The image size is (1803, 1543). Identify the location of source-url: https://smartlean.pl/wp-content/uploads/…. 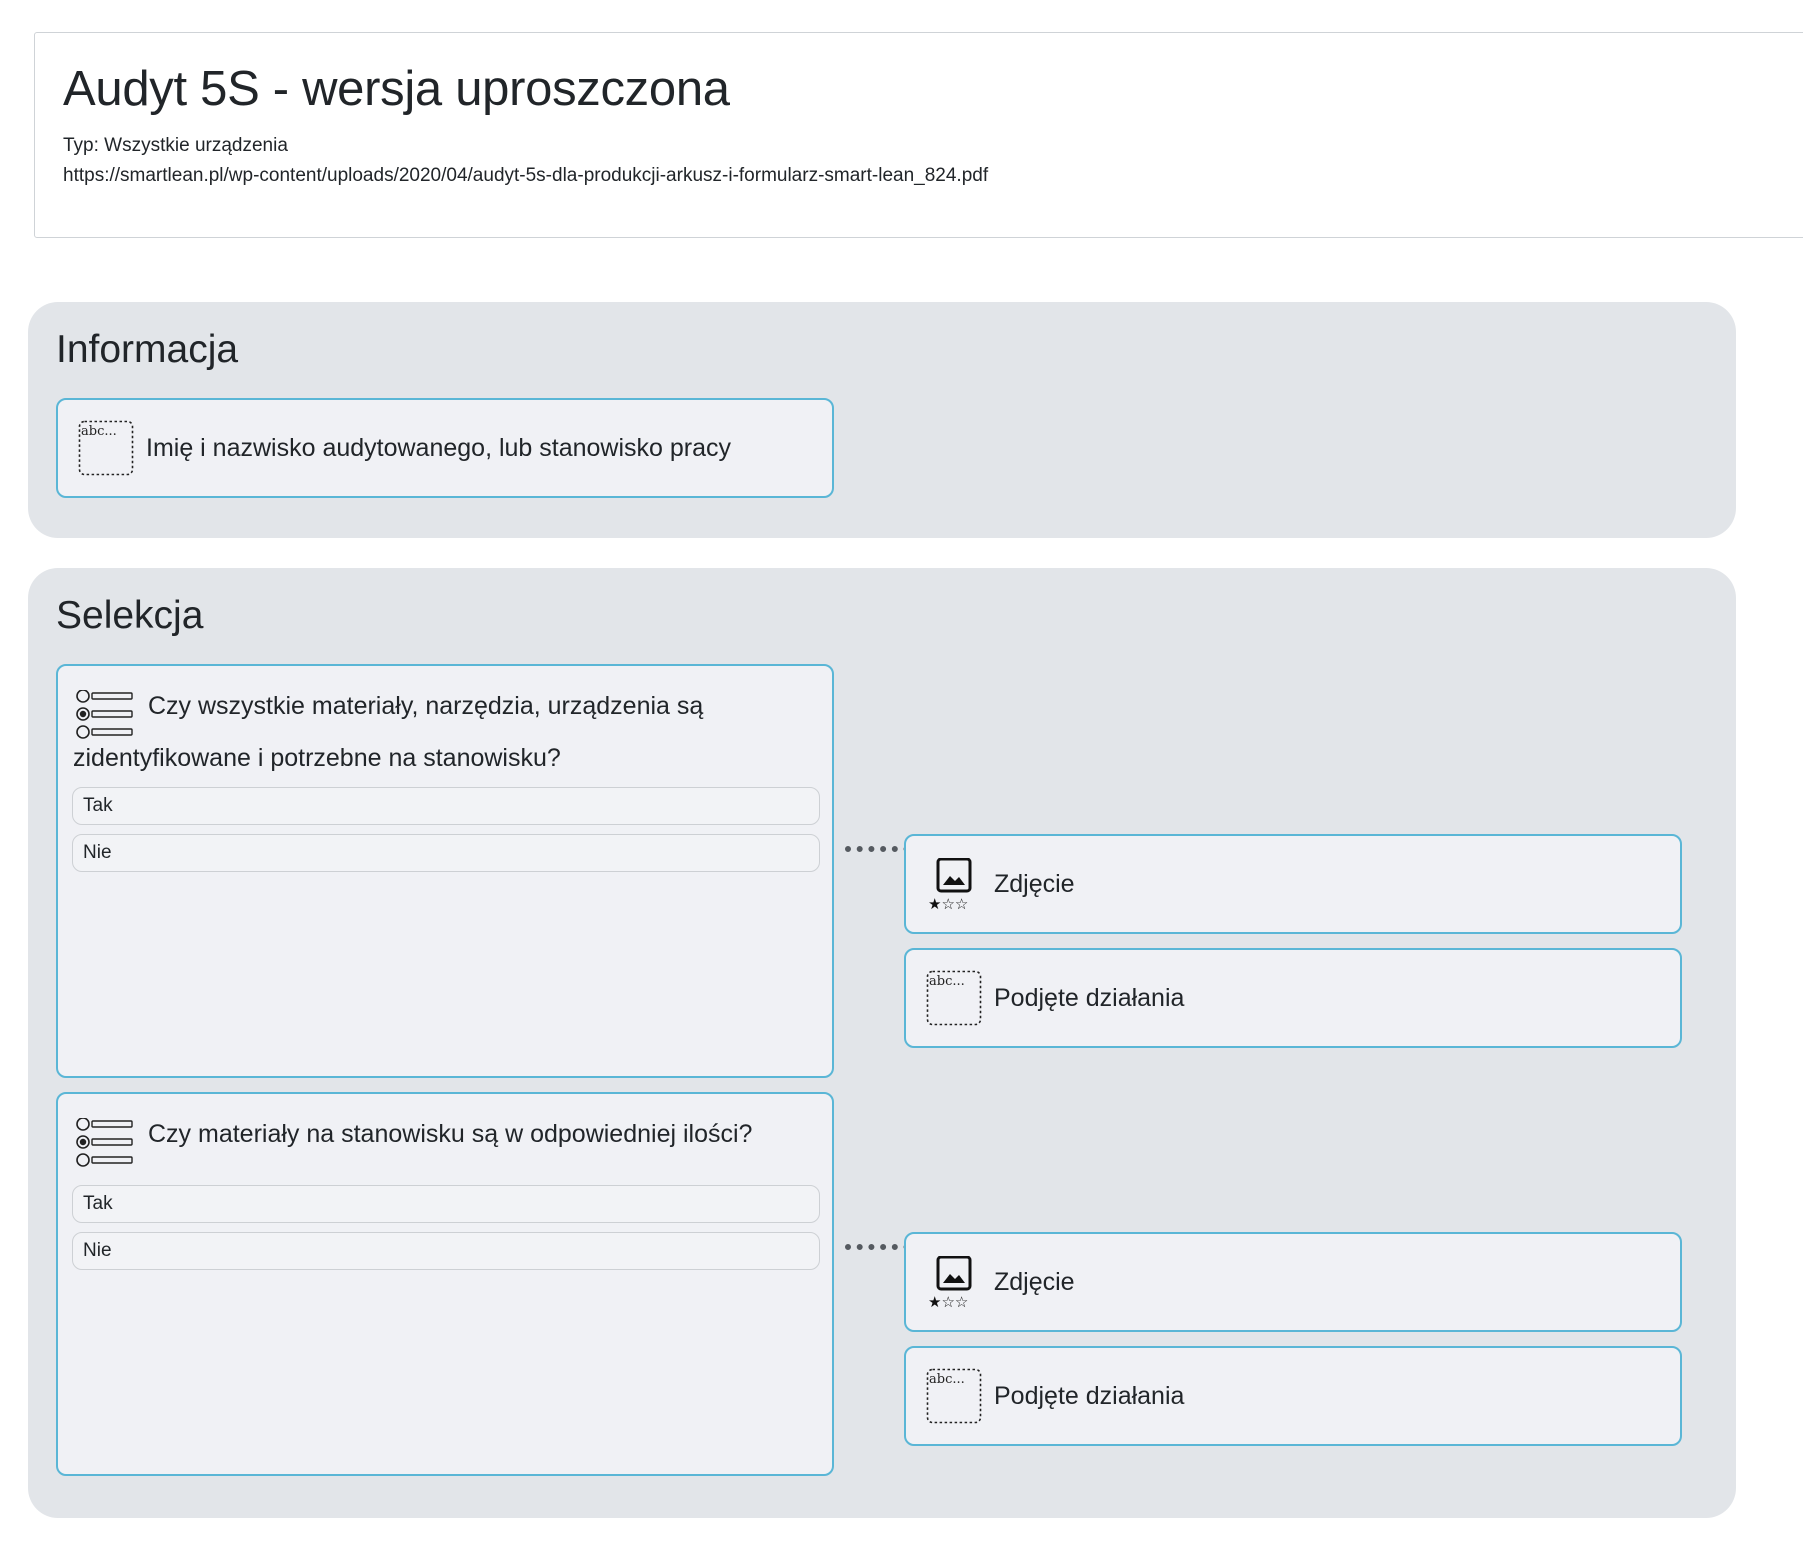
(525, 176).